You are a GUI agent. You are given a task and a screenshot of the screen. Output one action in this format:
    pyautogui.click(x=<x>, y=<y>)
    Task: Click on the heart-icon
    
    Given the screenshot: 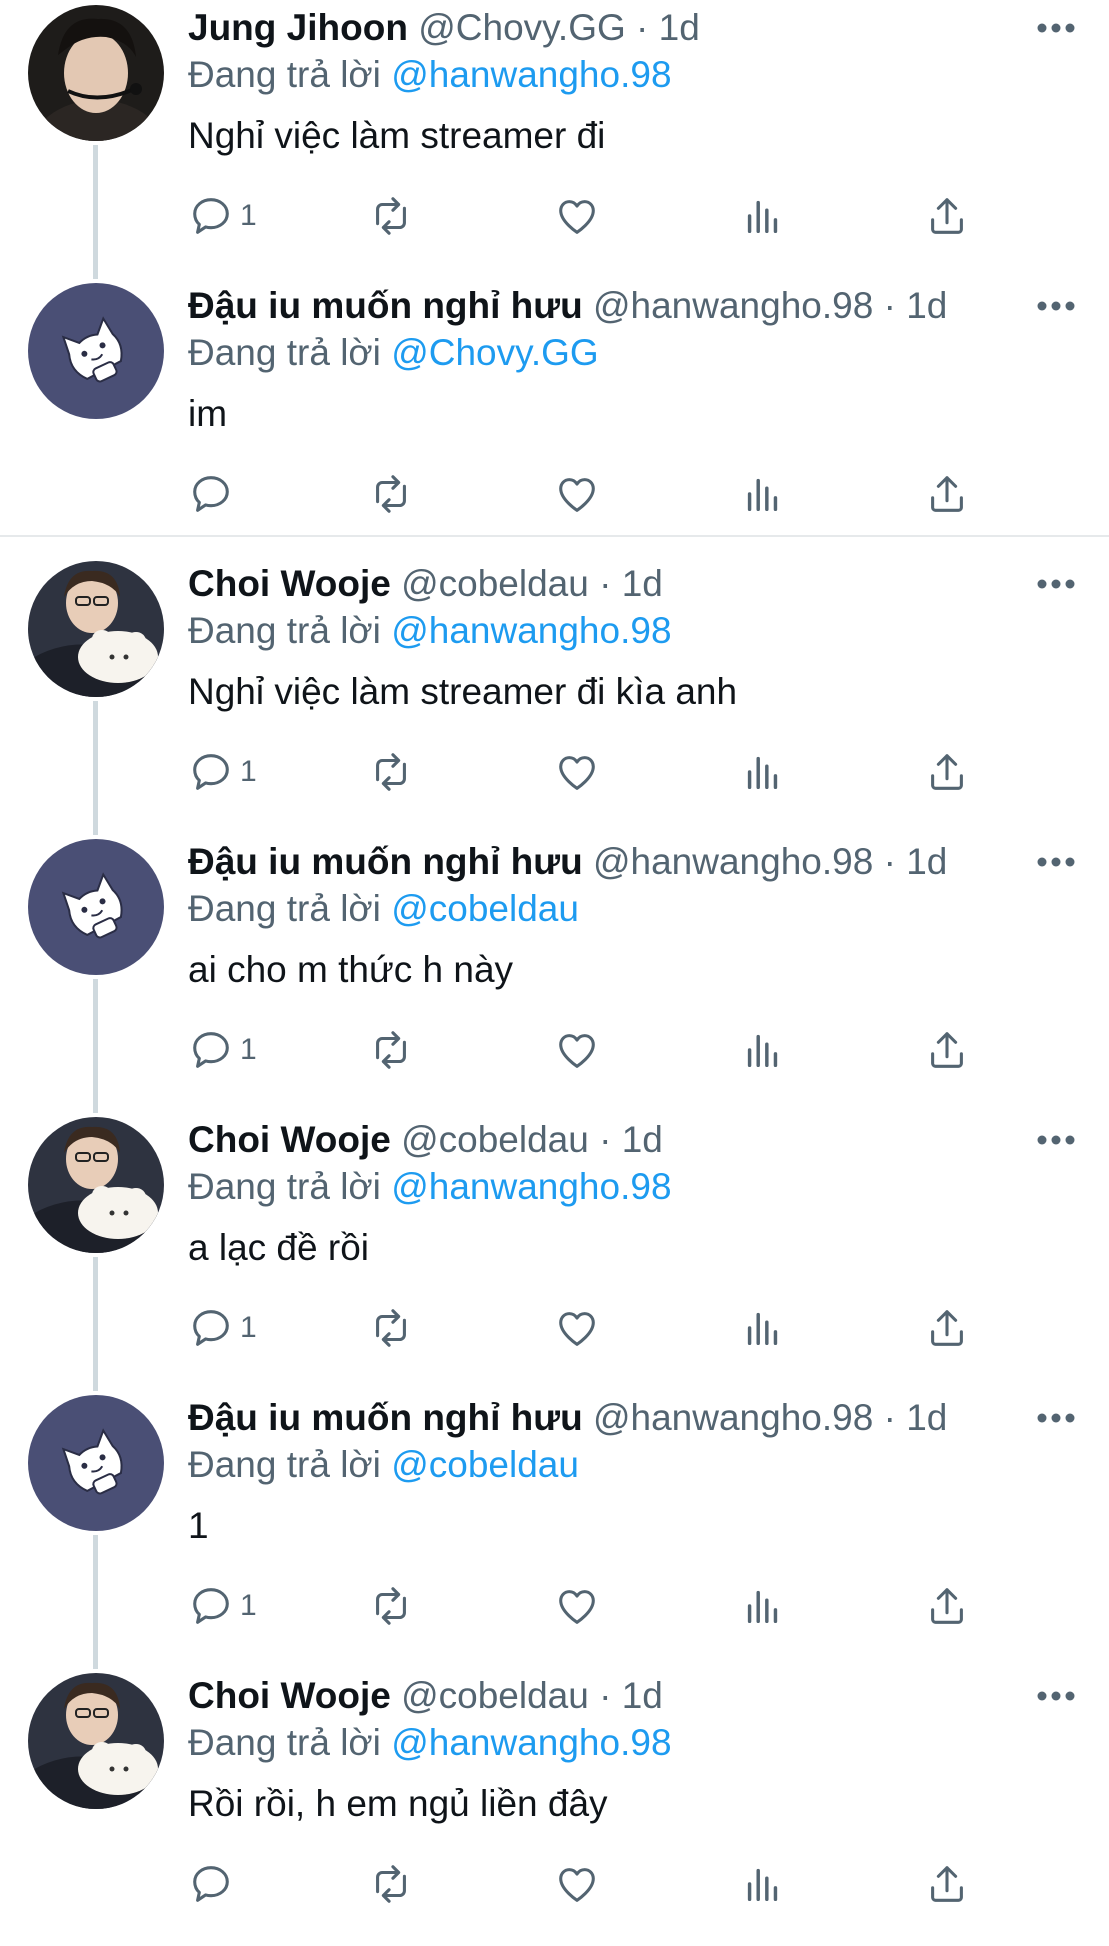 What is the action you would take?
    pyautogui.click(x=577, y=1607)
    